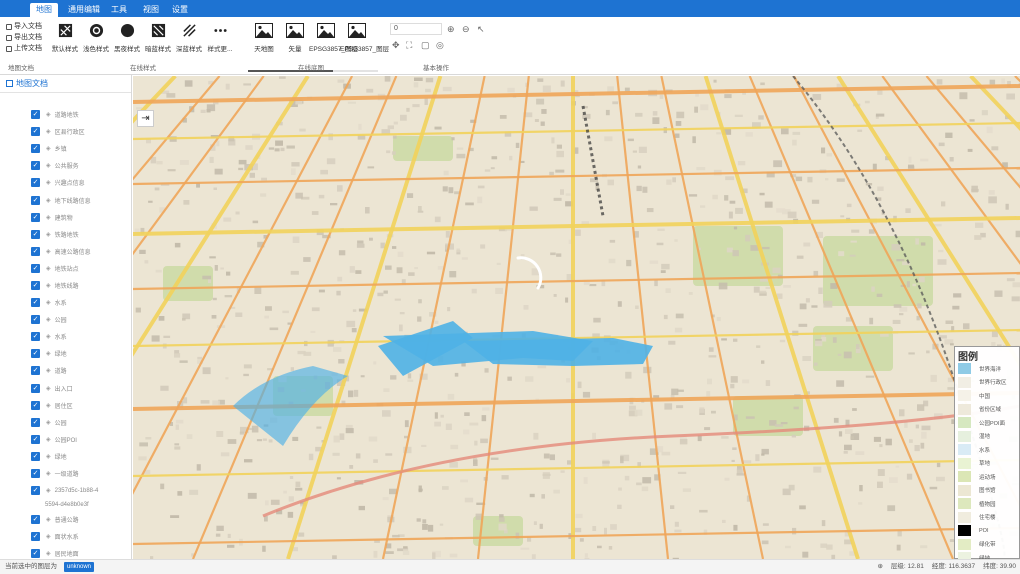 The height and width of the screenshot is (574, 1020). What do you see at coordinates (65, 519) in the screenshot?
I see `layer-item: ✓ ◈ 普通公路` at bounding box center [65, 519].